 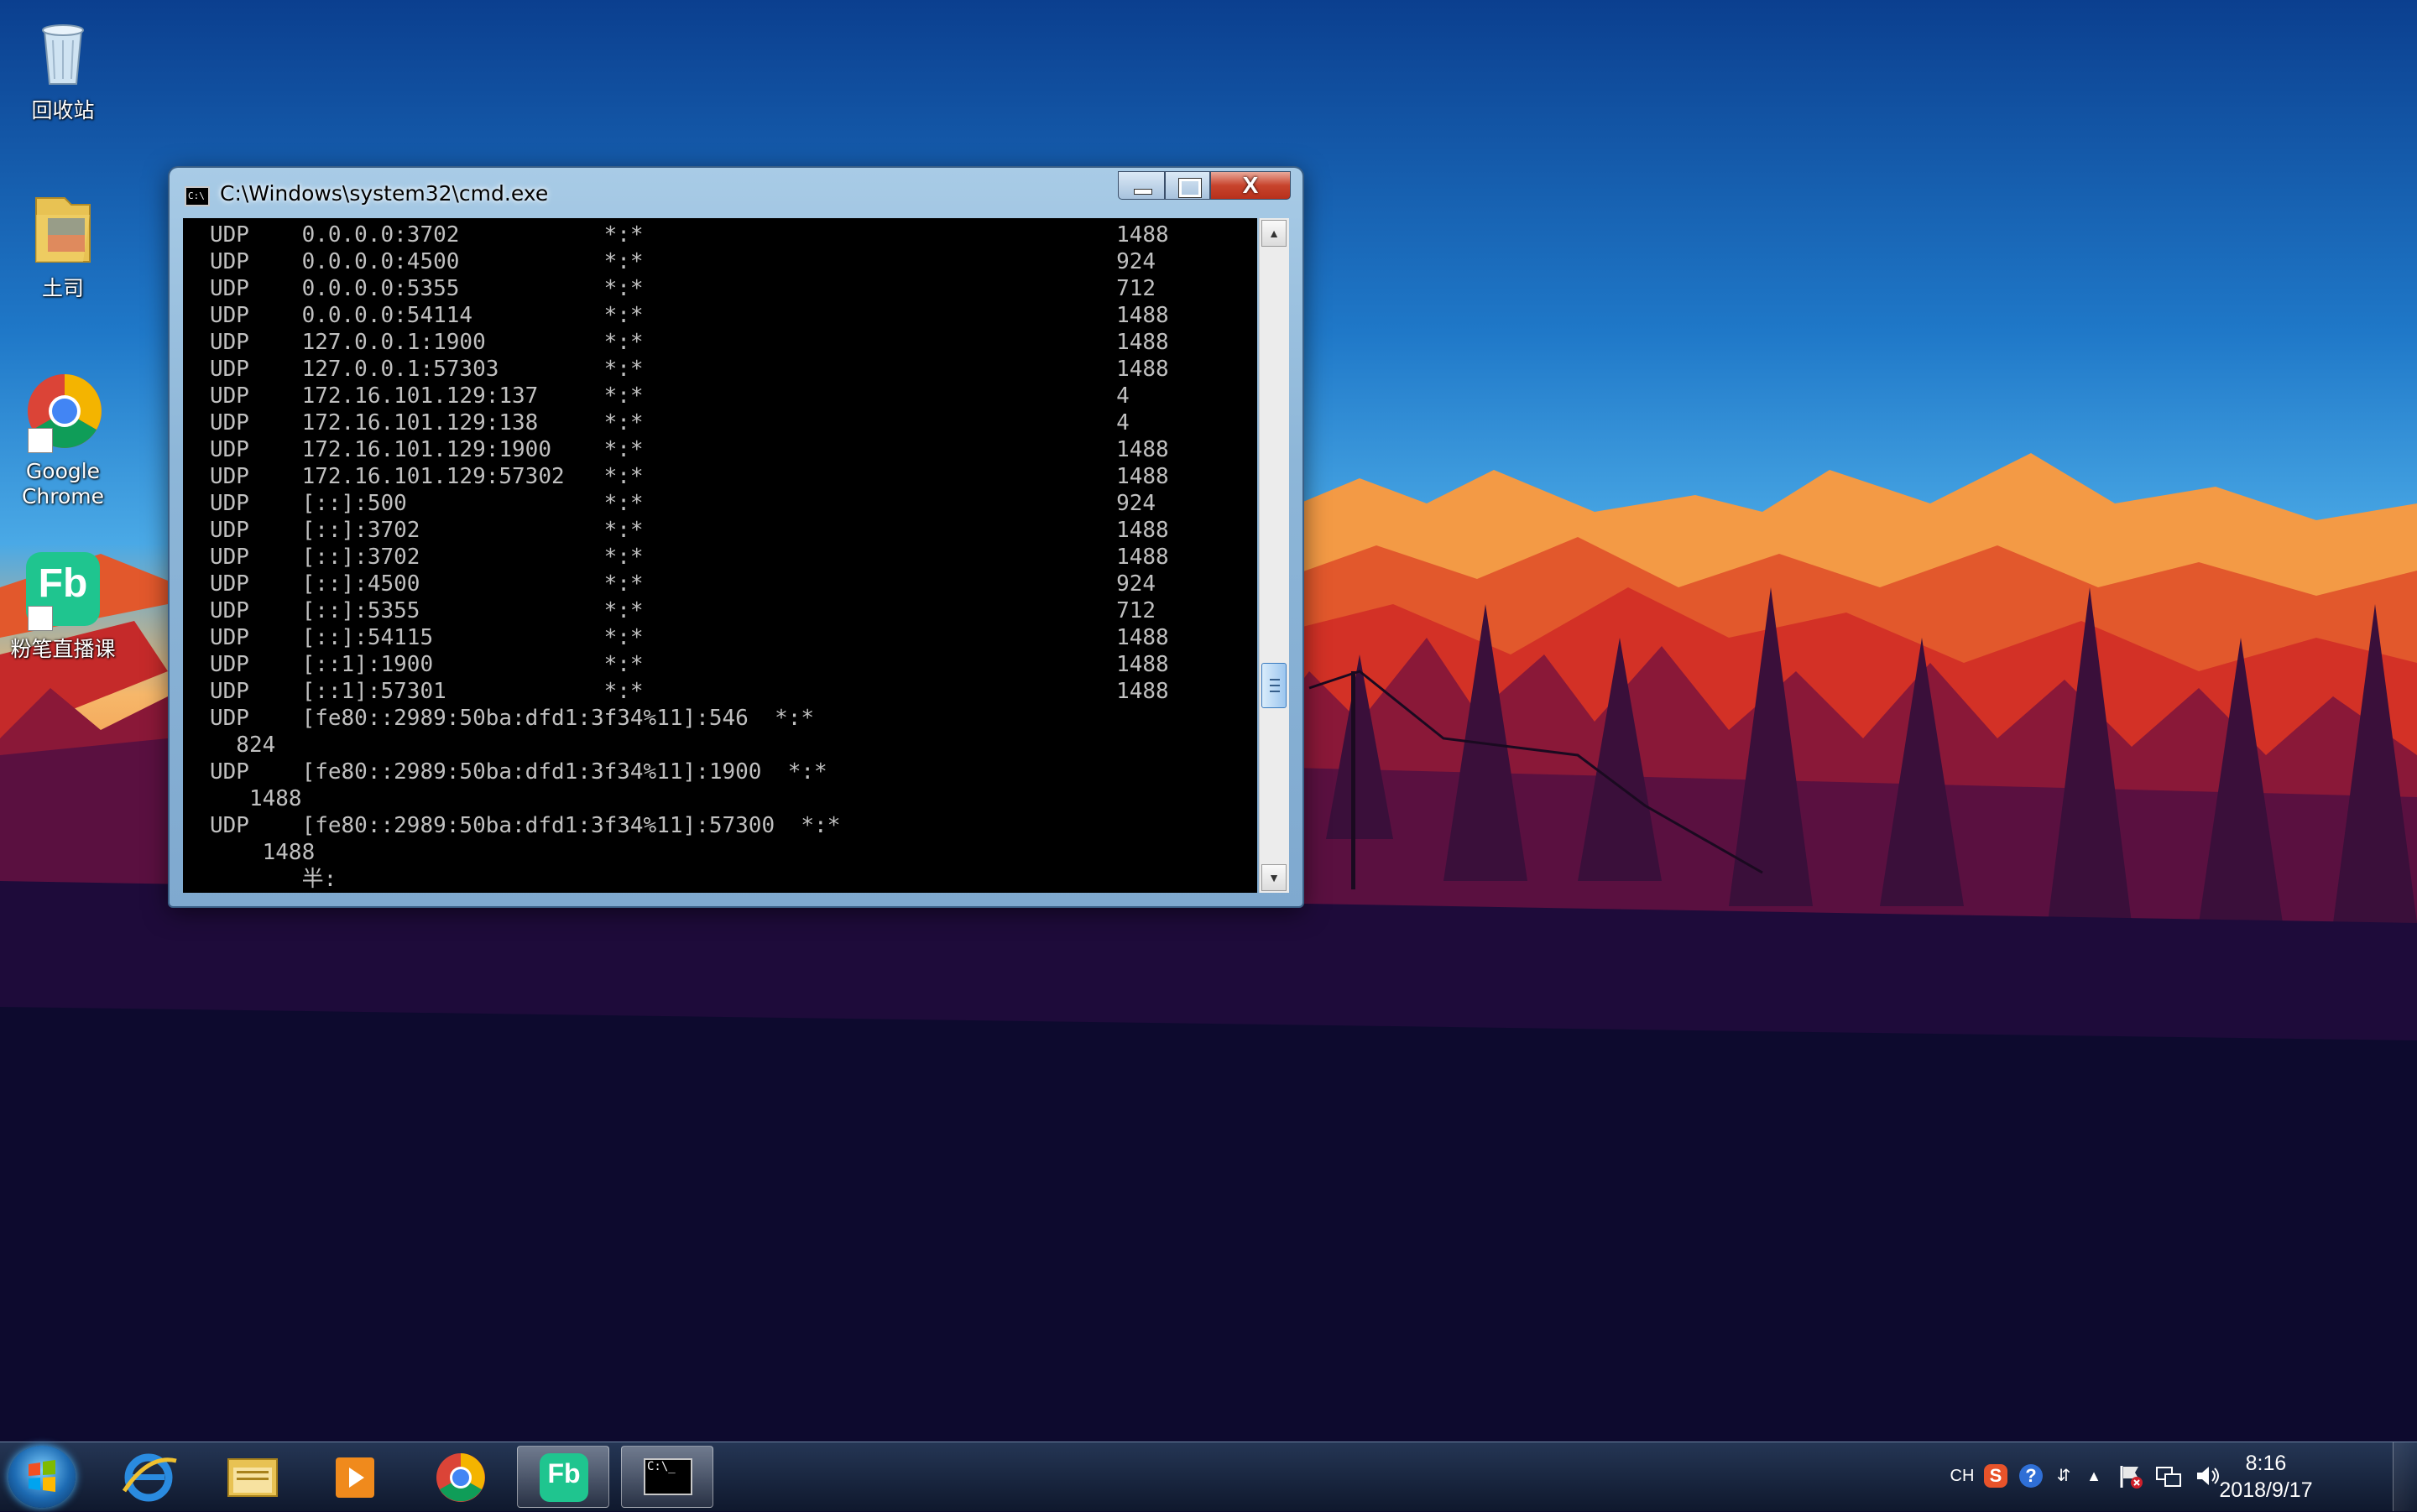 I want to click on maximize-button, so click(x=1187, y=186).